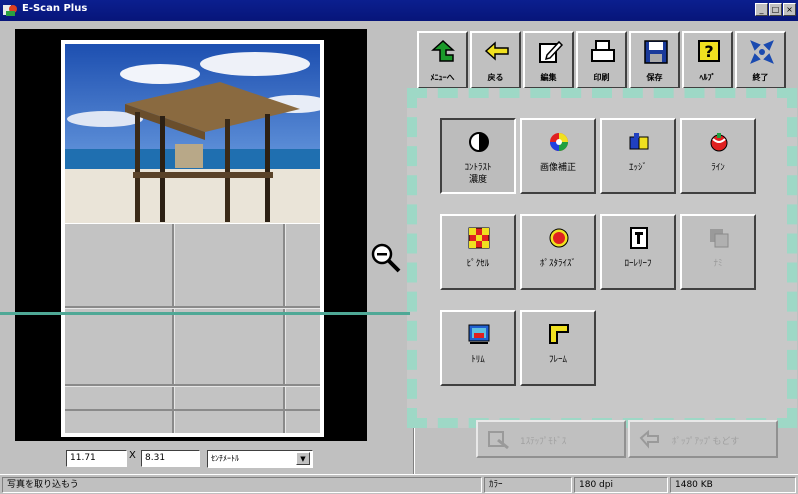 Image resolution: width=798 pixels, height=494 pixels. I want to click on tool-label: ｺﾝﾄﾗｽﾄ 濃度, so click(478, 174).